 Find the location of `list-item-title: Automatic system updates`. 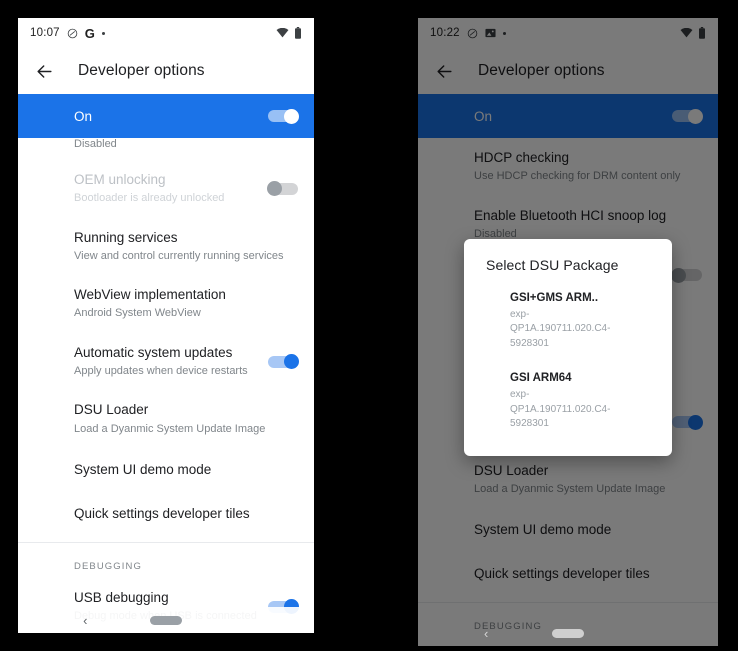

list-item-title: Automatic system updates is located at coordinates (153, 352).